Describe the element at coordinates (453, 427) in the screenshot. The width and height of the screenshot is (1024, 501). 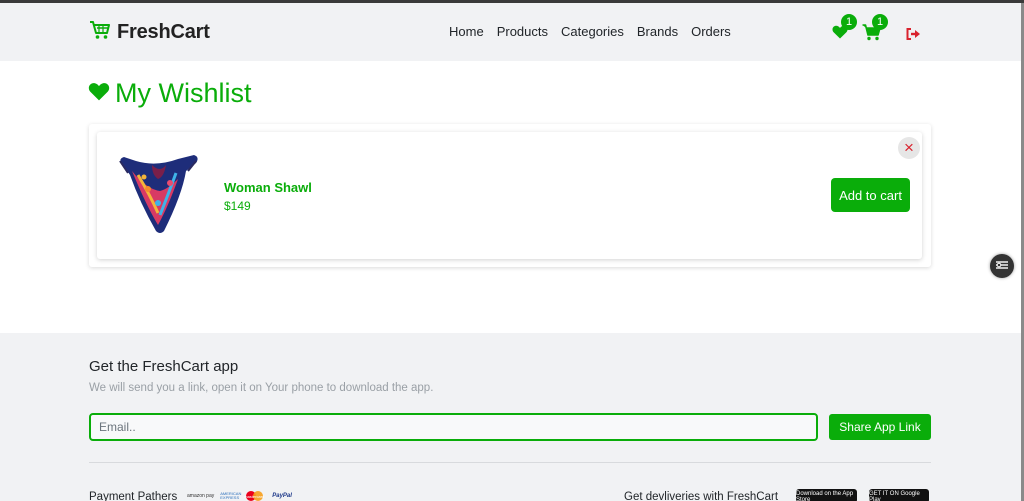
I see `email-input` at that location.